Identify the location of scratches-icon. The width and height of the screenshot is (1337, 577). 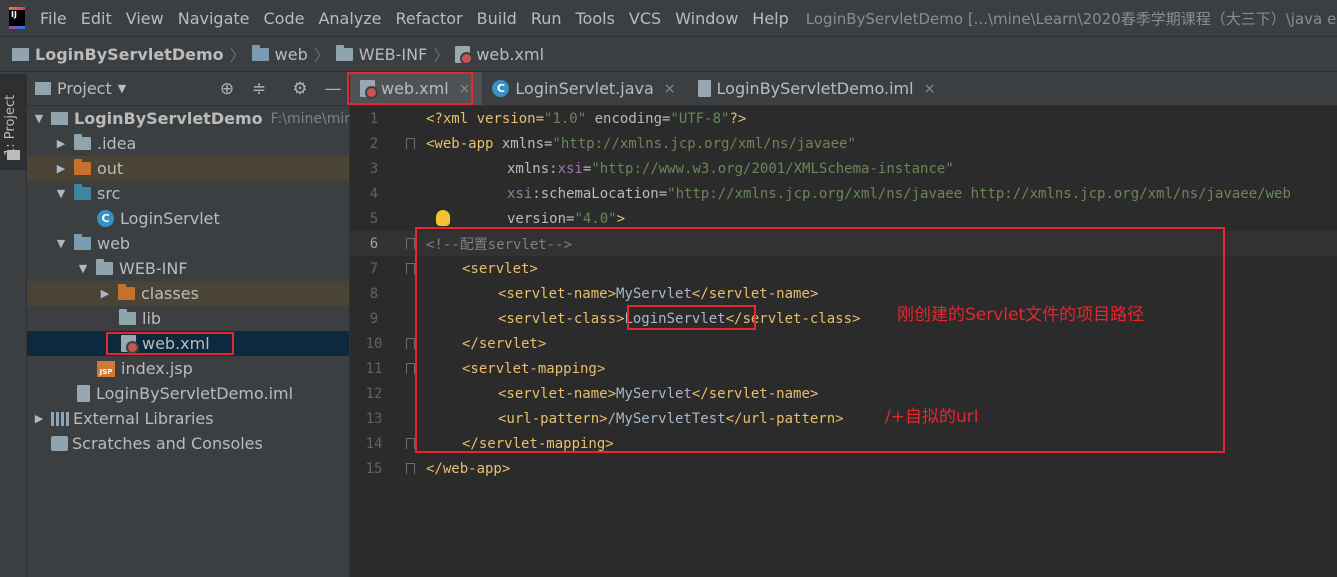
(59, 443).